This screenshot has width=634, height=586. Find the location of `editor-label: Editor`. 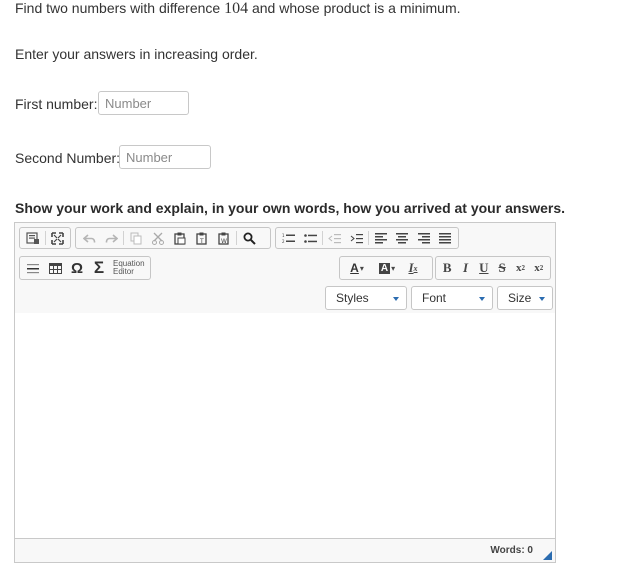

editor-label: Editor is located at coordinates (123, 271).